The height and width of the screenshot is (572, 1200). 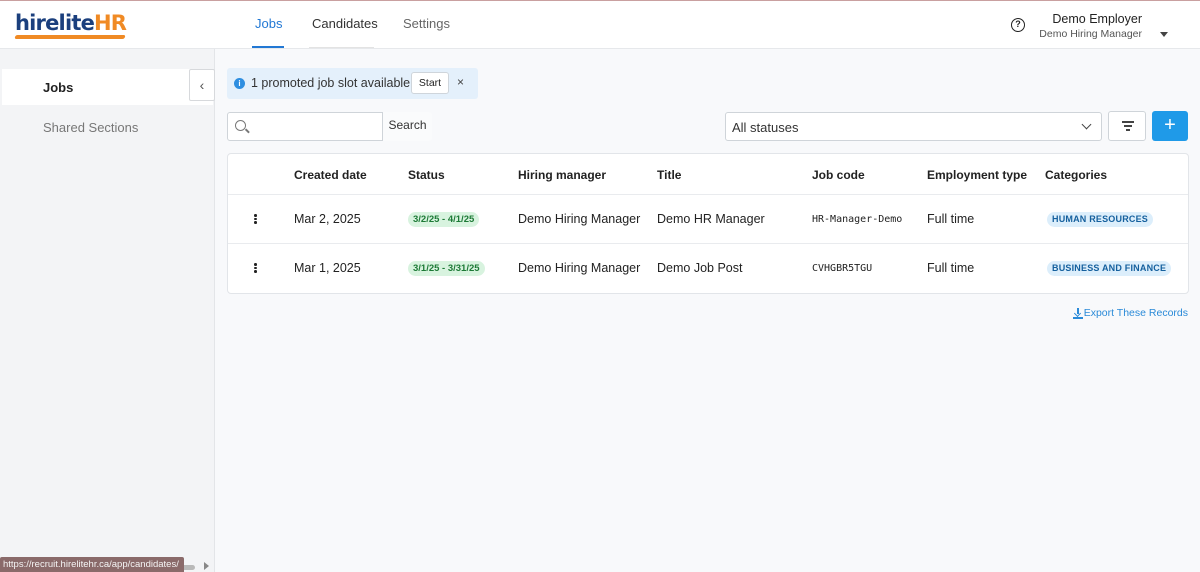 I want to click on search-input, so click(x=316, y=126).